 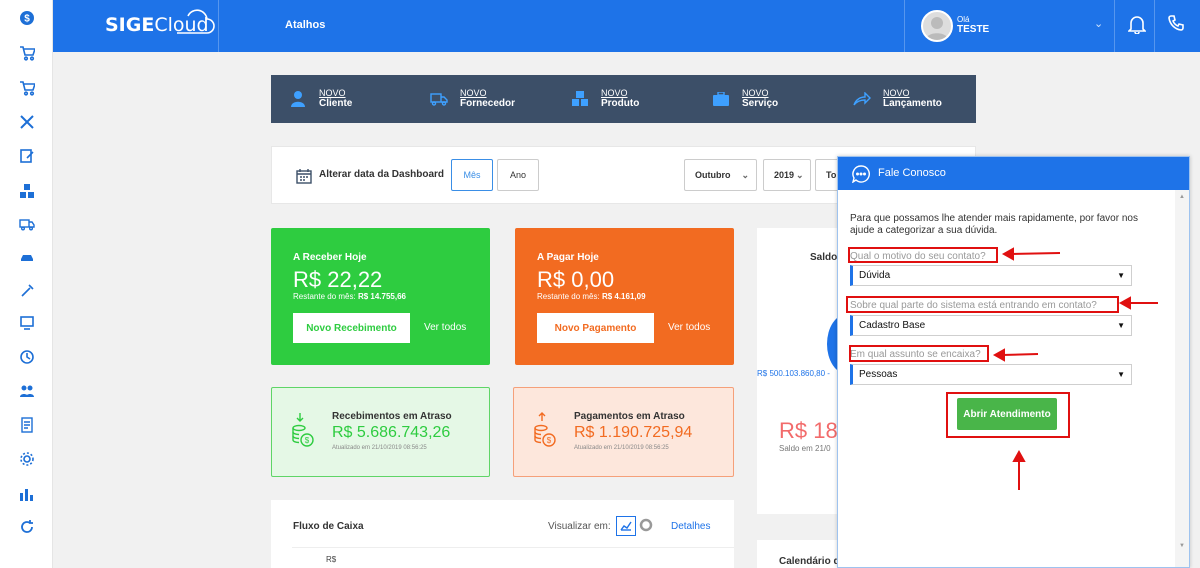 I want to click on document-icon, so click(x=27, y=425).